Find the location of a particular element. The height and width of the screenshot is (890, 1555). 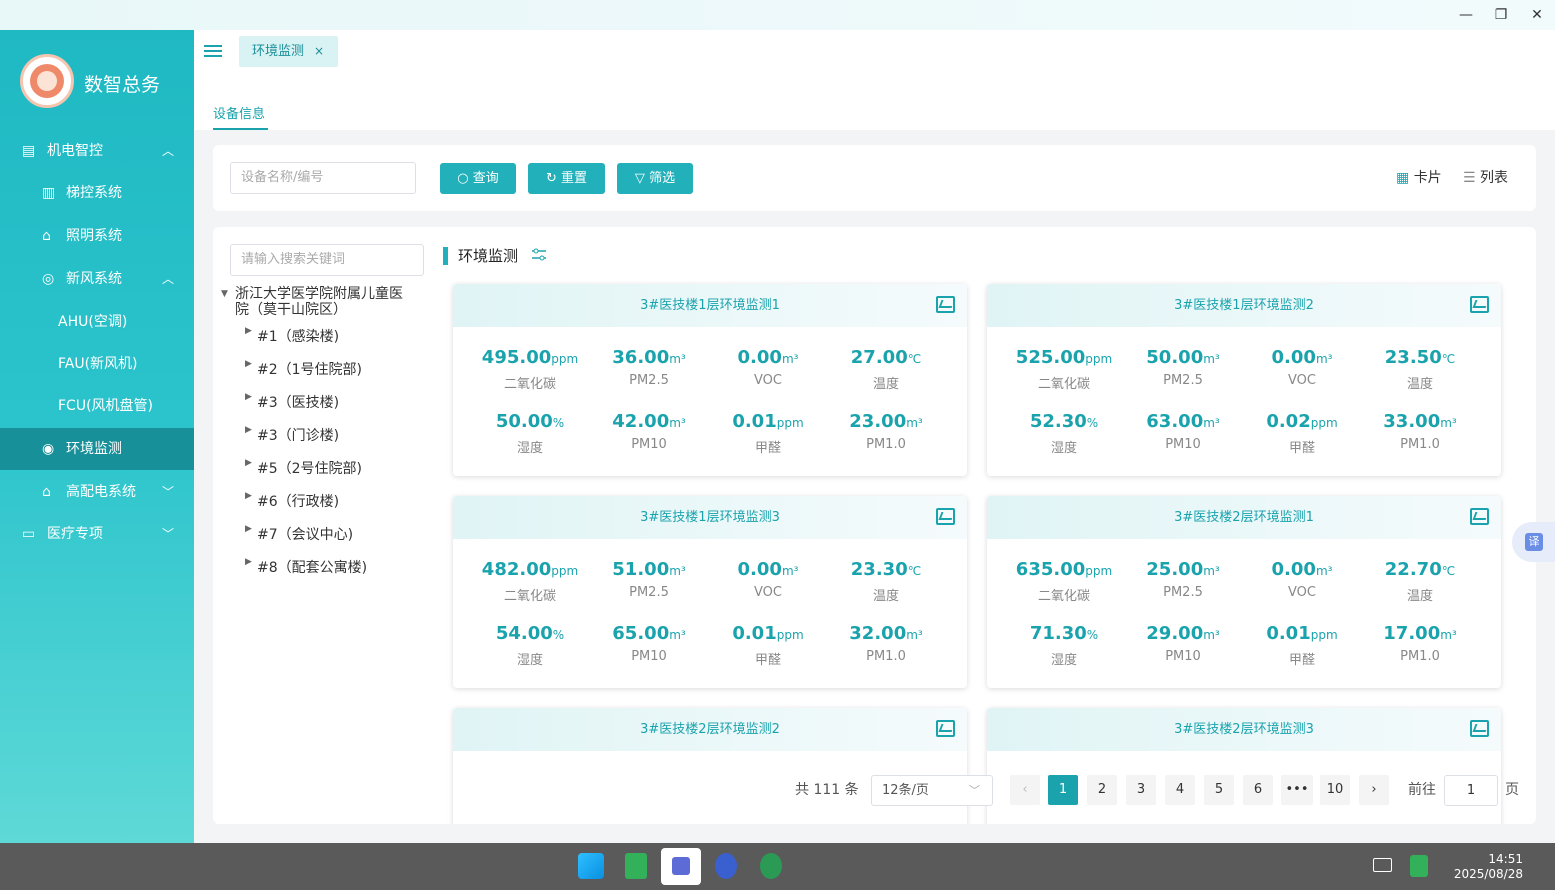

page-button: 3 is located at coordinates (1141, 790).